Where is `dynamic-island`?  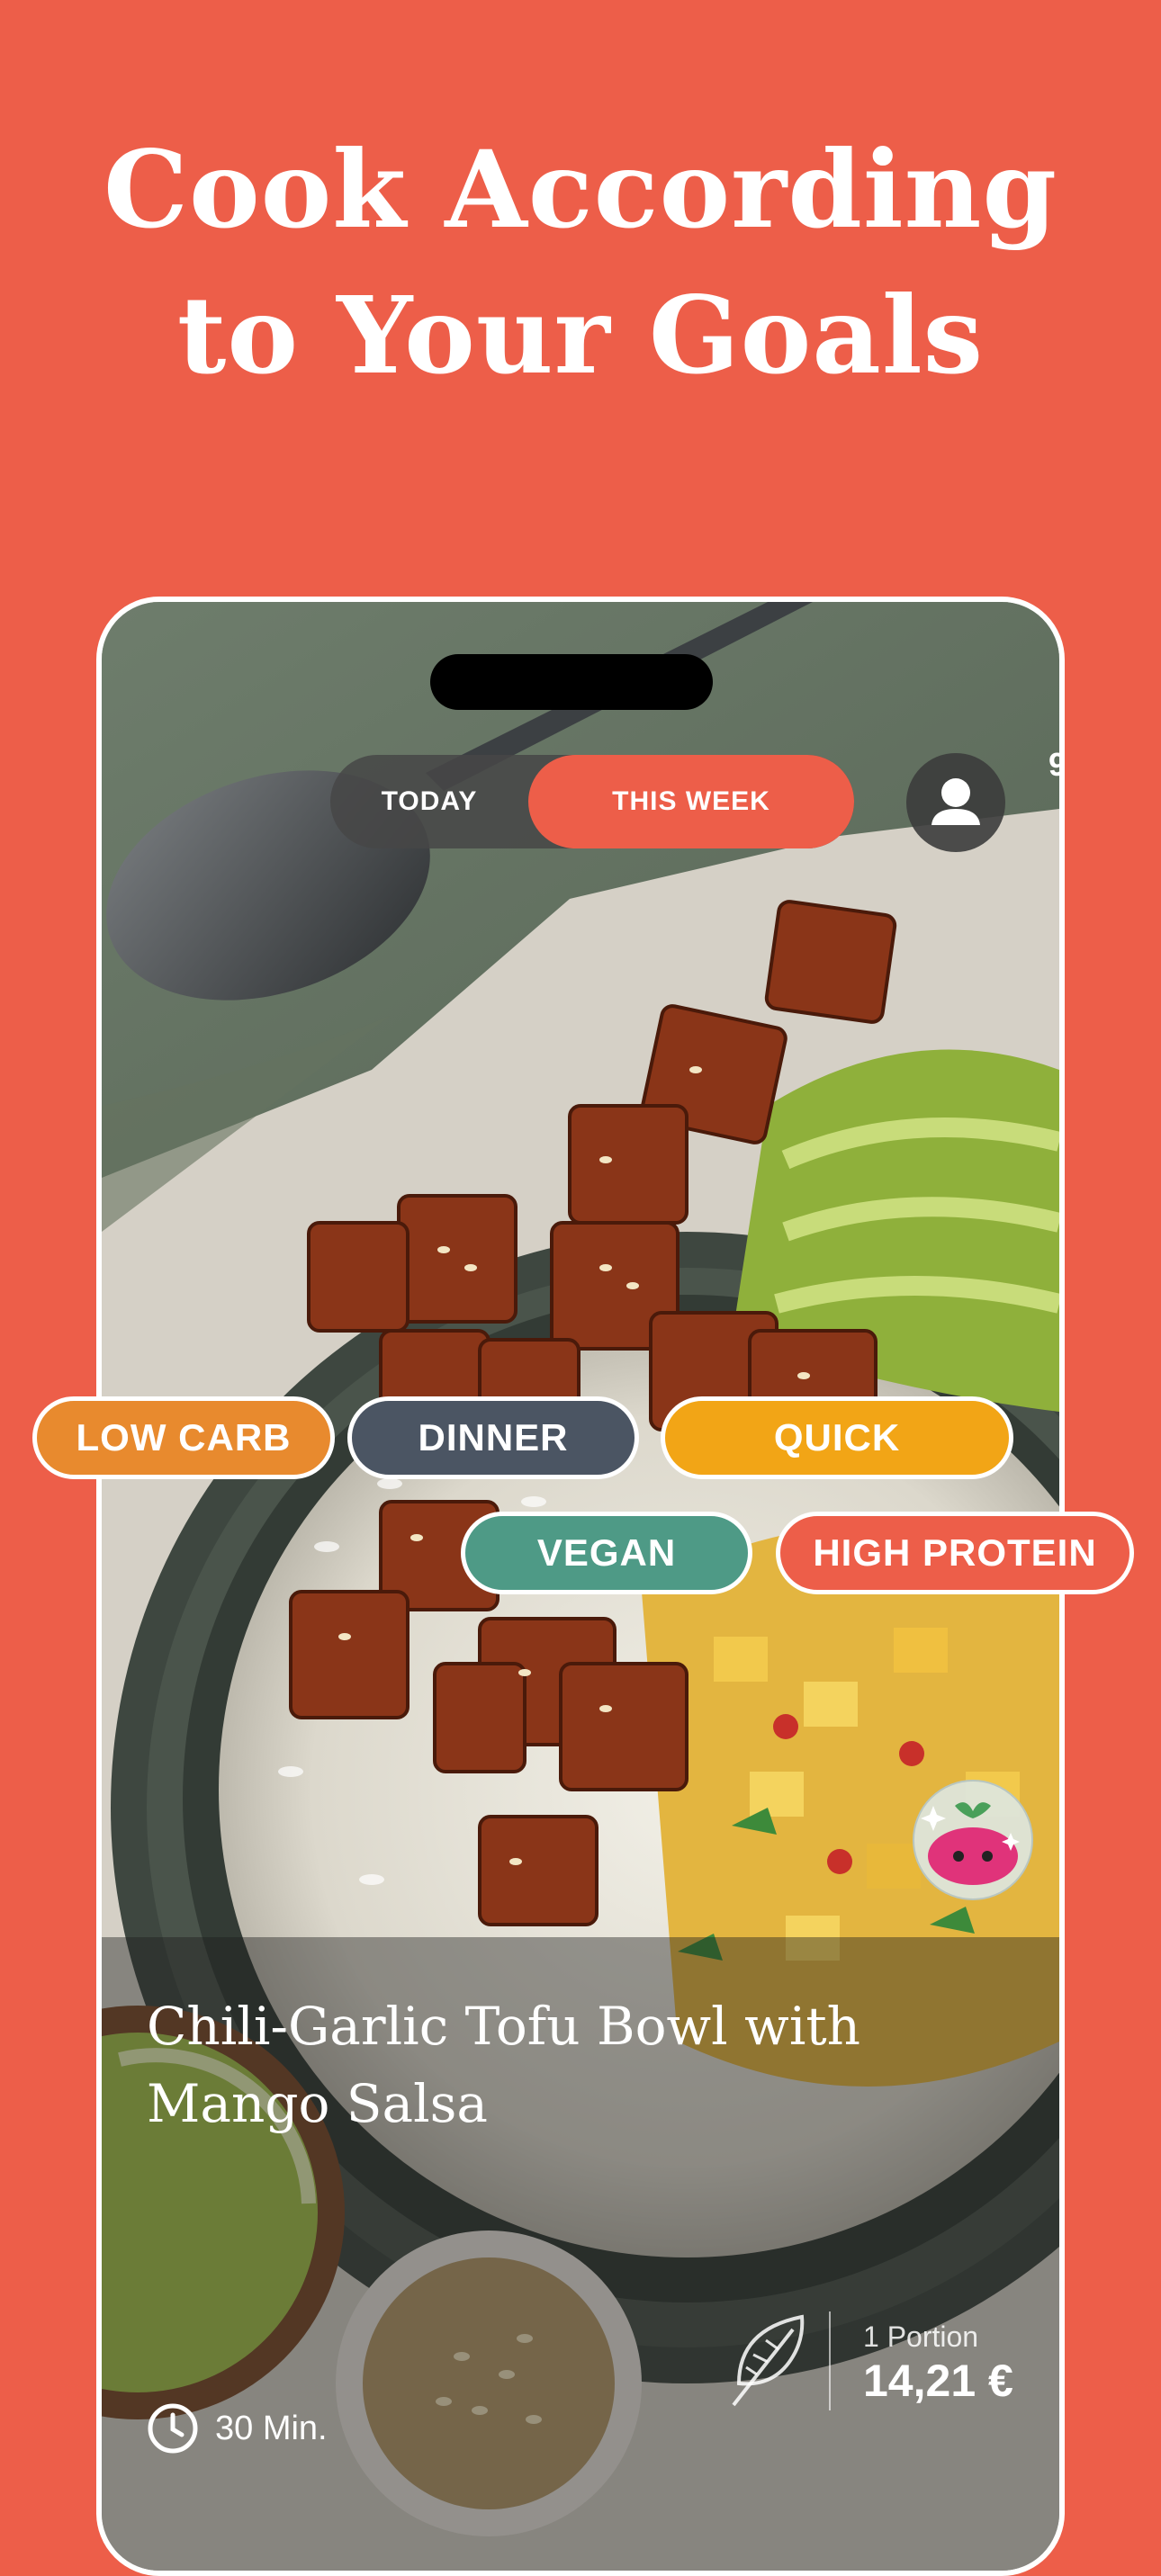 dynamic-island is located at coordinates (571, 682).